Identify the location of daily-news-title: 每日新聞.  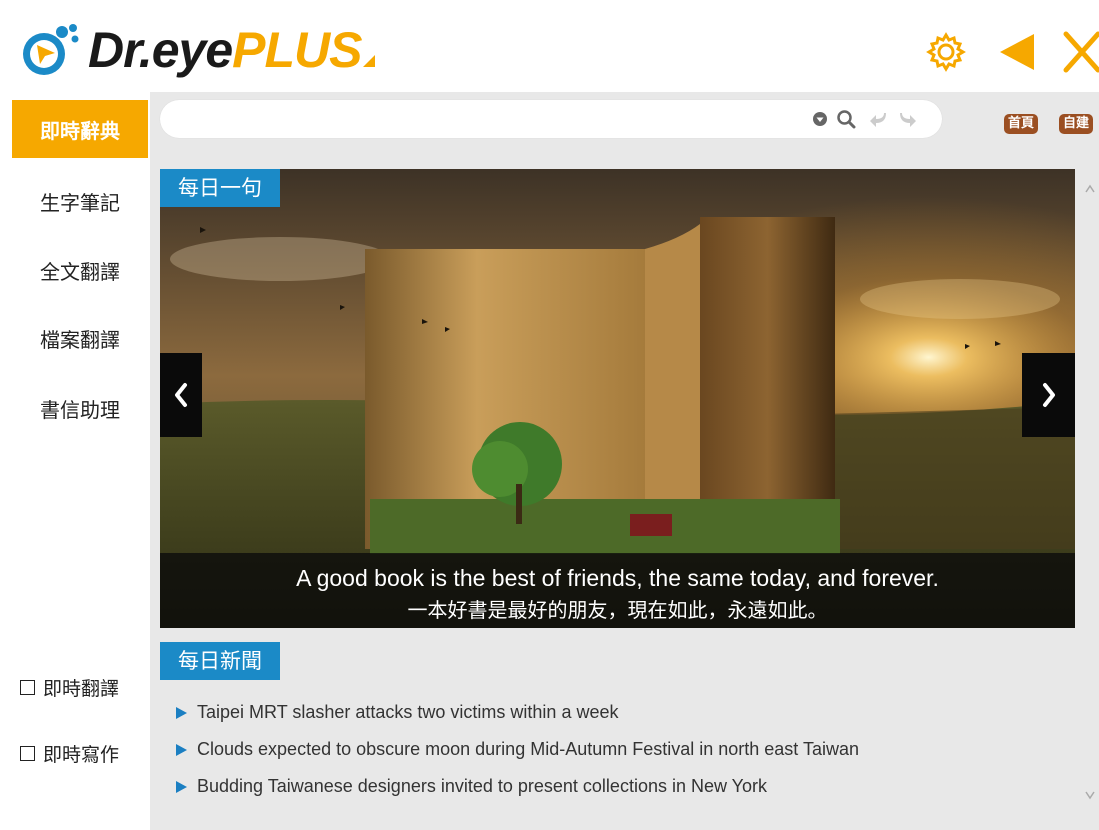
(220, 661).